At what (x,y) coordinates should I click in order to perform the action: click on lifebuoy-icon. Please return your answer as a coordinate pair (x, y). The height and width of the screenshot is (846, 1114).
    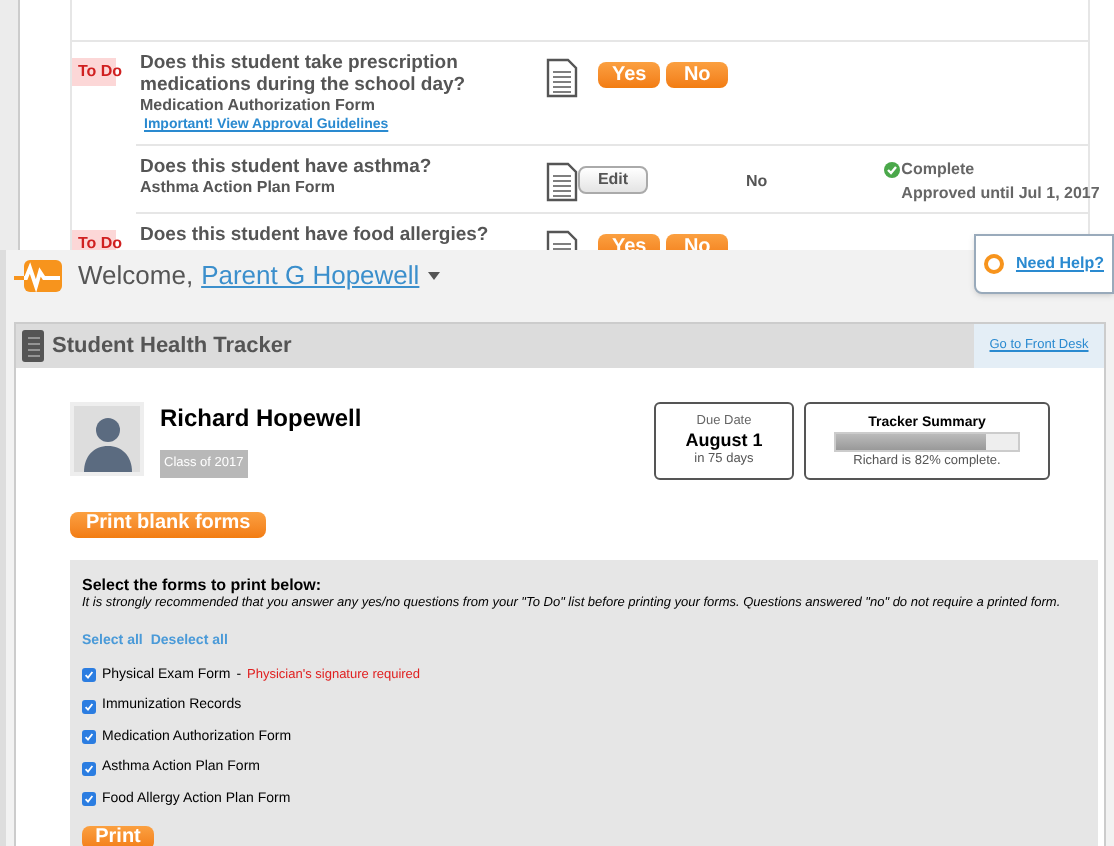
    Looking at the image, I should click on (993, 264).